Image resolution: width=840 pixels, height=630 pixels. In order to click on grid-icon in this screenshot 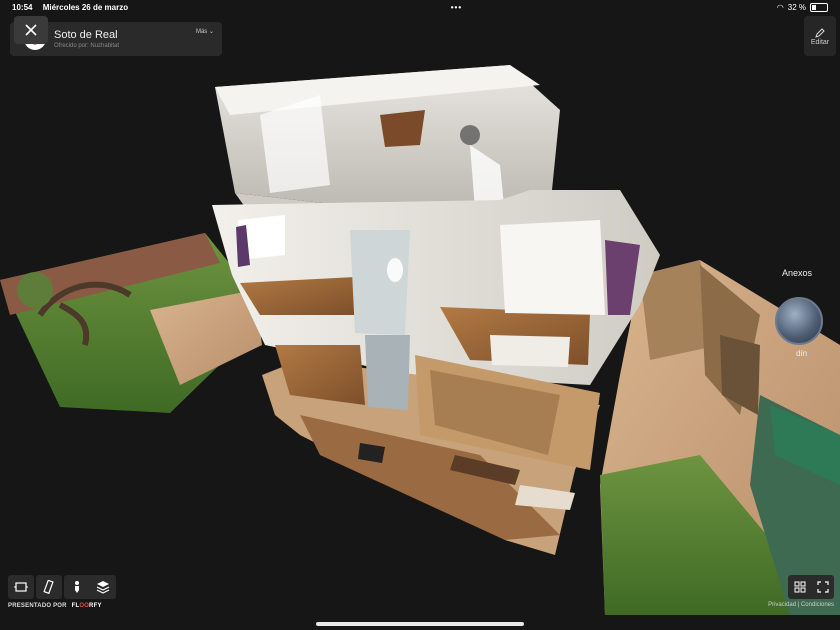, I will do `click(800, 587)`.